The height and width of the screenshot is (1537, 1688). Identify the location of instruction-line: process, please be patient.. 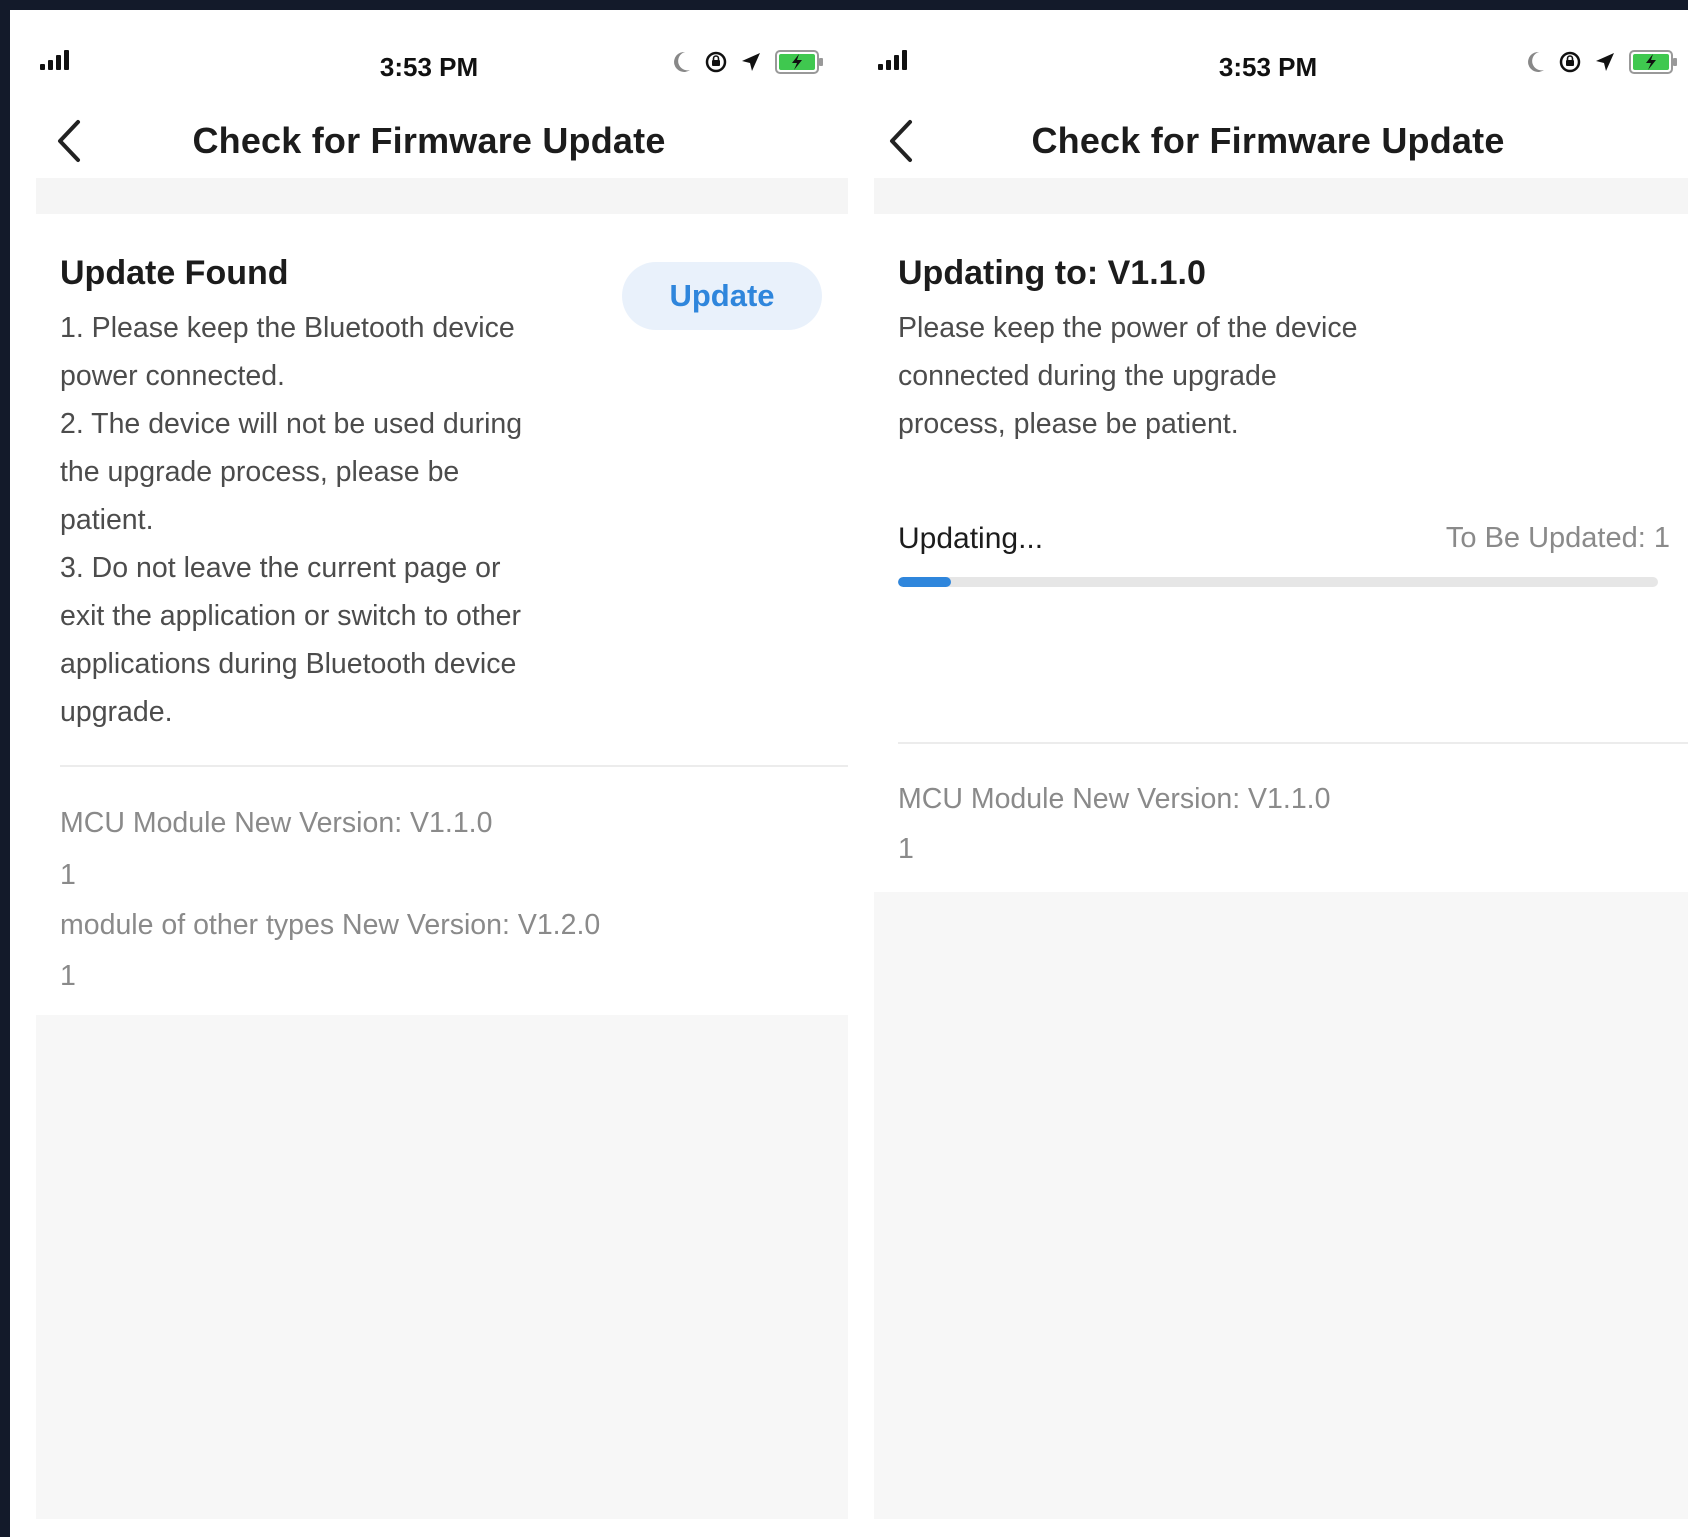
(1068, 424).